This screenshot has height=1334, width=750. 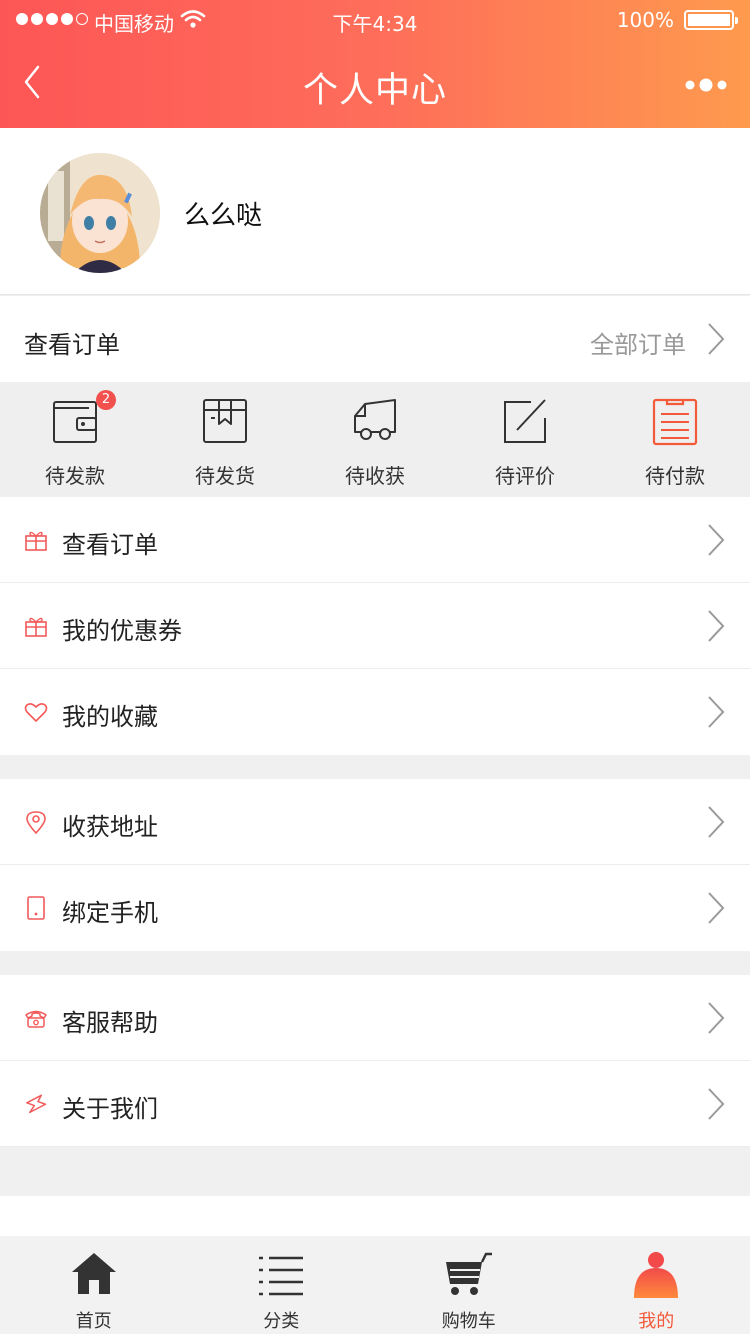 I want to click on user-icon, so click(x=656, y=1275).